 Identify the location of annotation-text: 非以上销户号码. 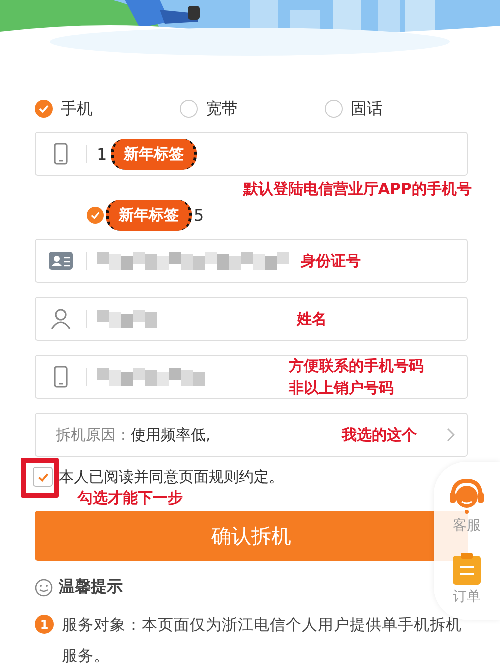
(342, 388).